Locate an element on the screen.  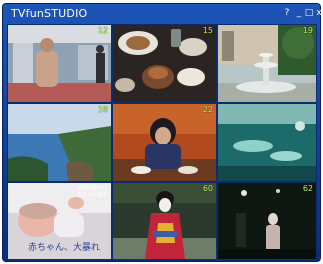
channel-number: 19 is located at coordinates (307, 30).